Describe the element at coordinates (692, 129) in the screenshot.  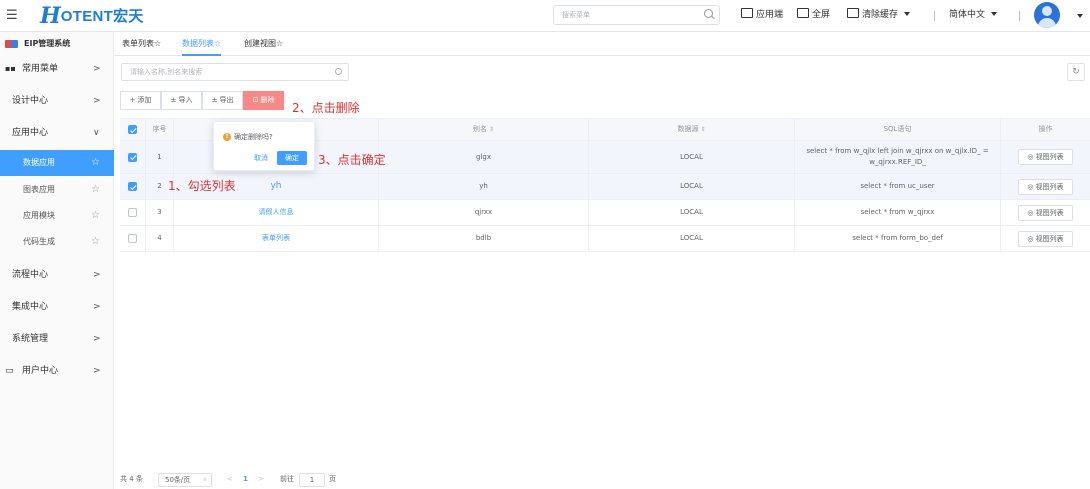
I see `header-datasource: 数据源 ⇕` at that location.